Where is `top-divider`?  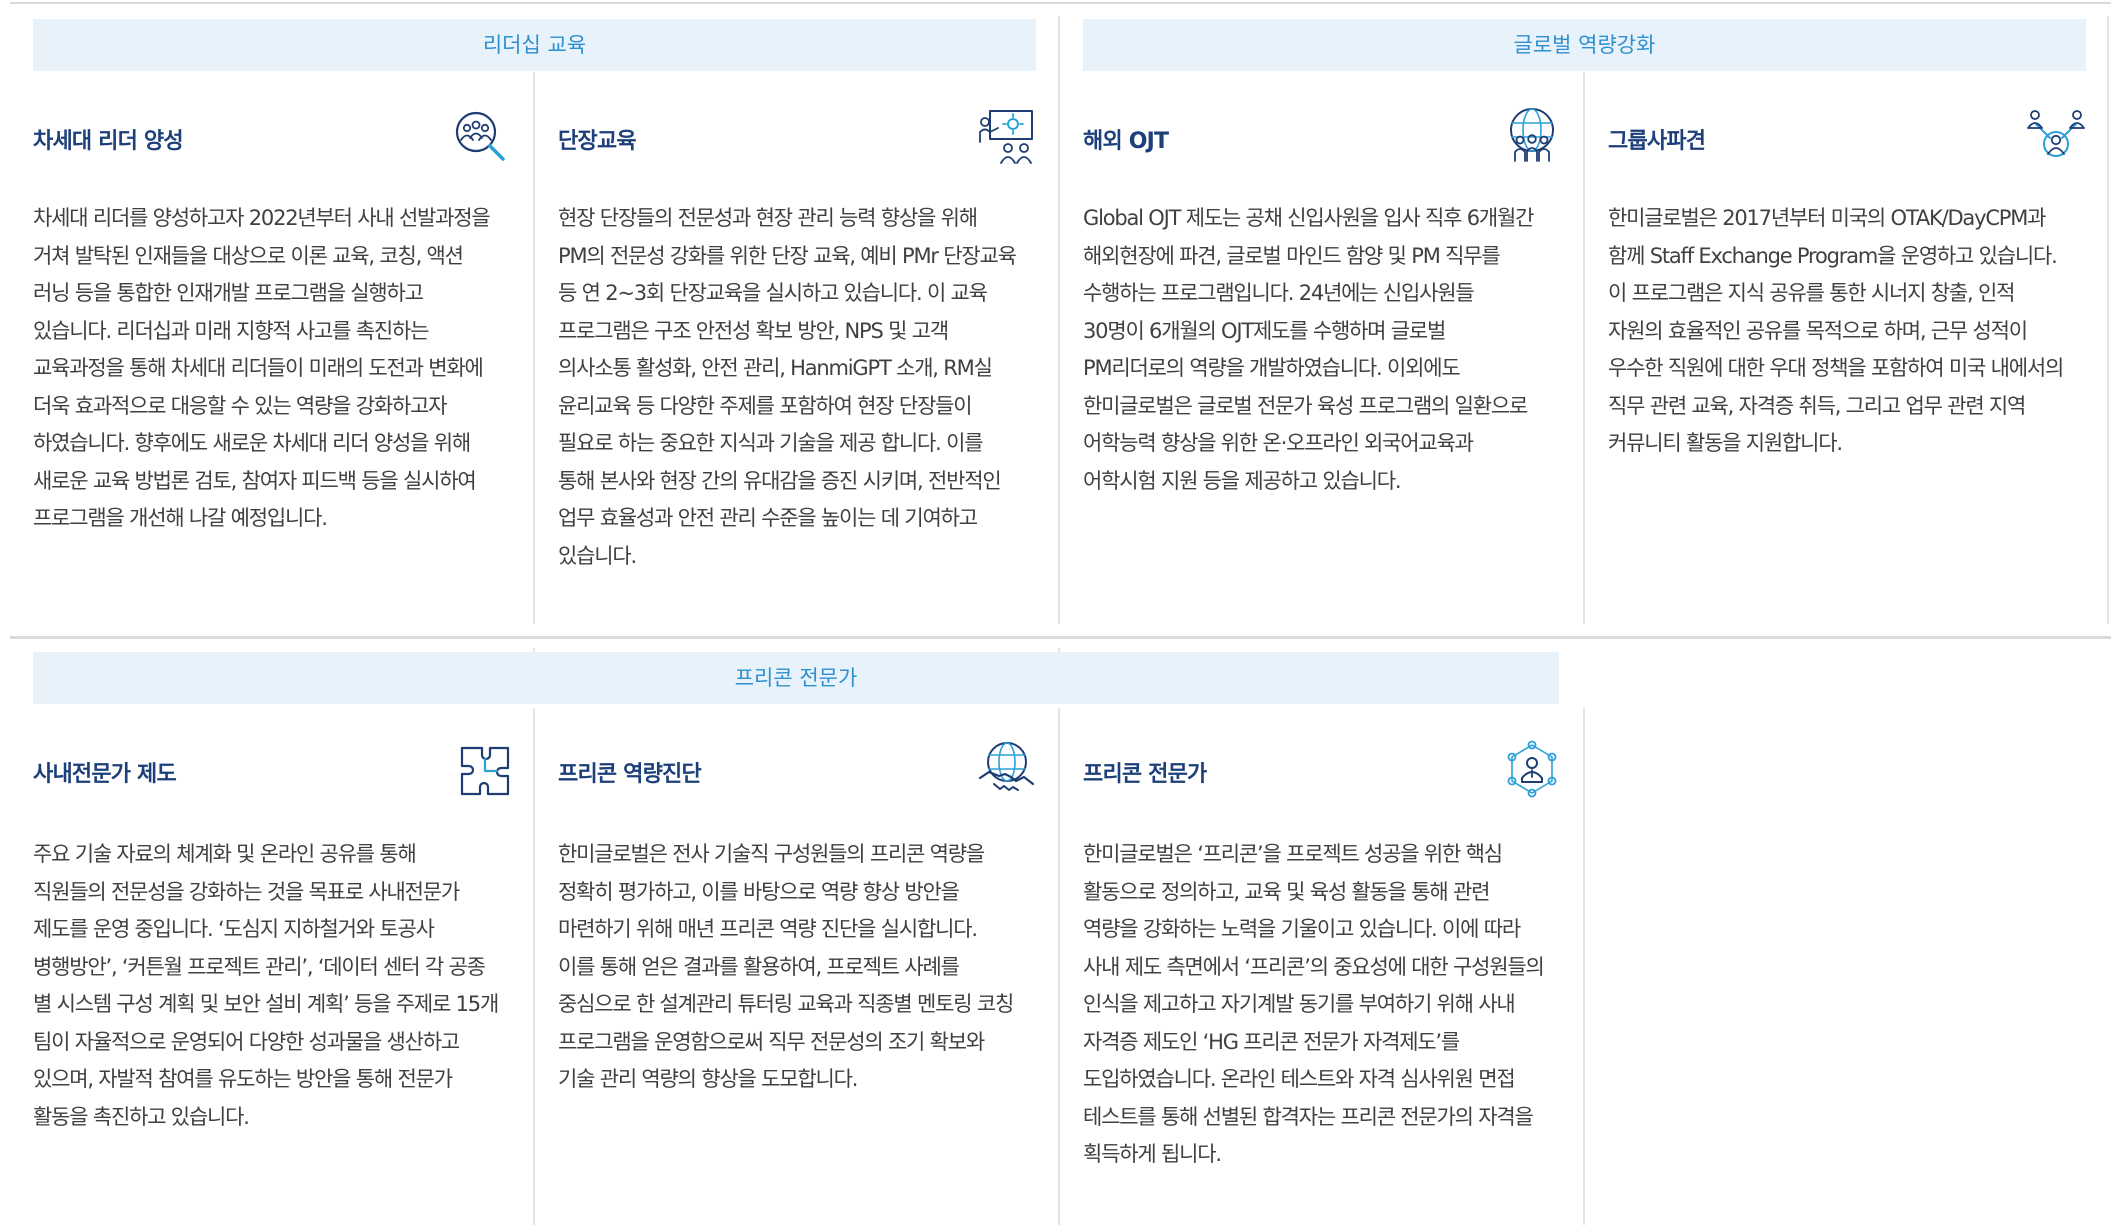 top-divider is located at coordinates (1060, 3).